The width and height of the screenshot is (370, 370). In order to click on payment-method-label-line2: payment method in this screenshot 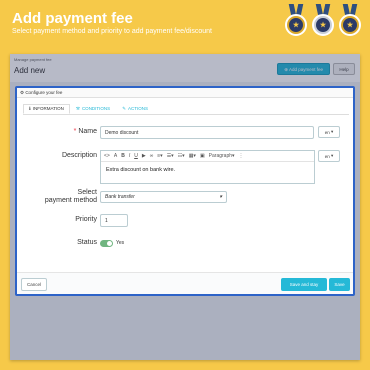, I will do `click(70, 200)`.